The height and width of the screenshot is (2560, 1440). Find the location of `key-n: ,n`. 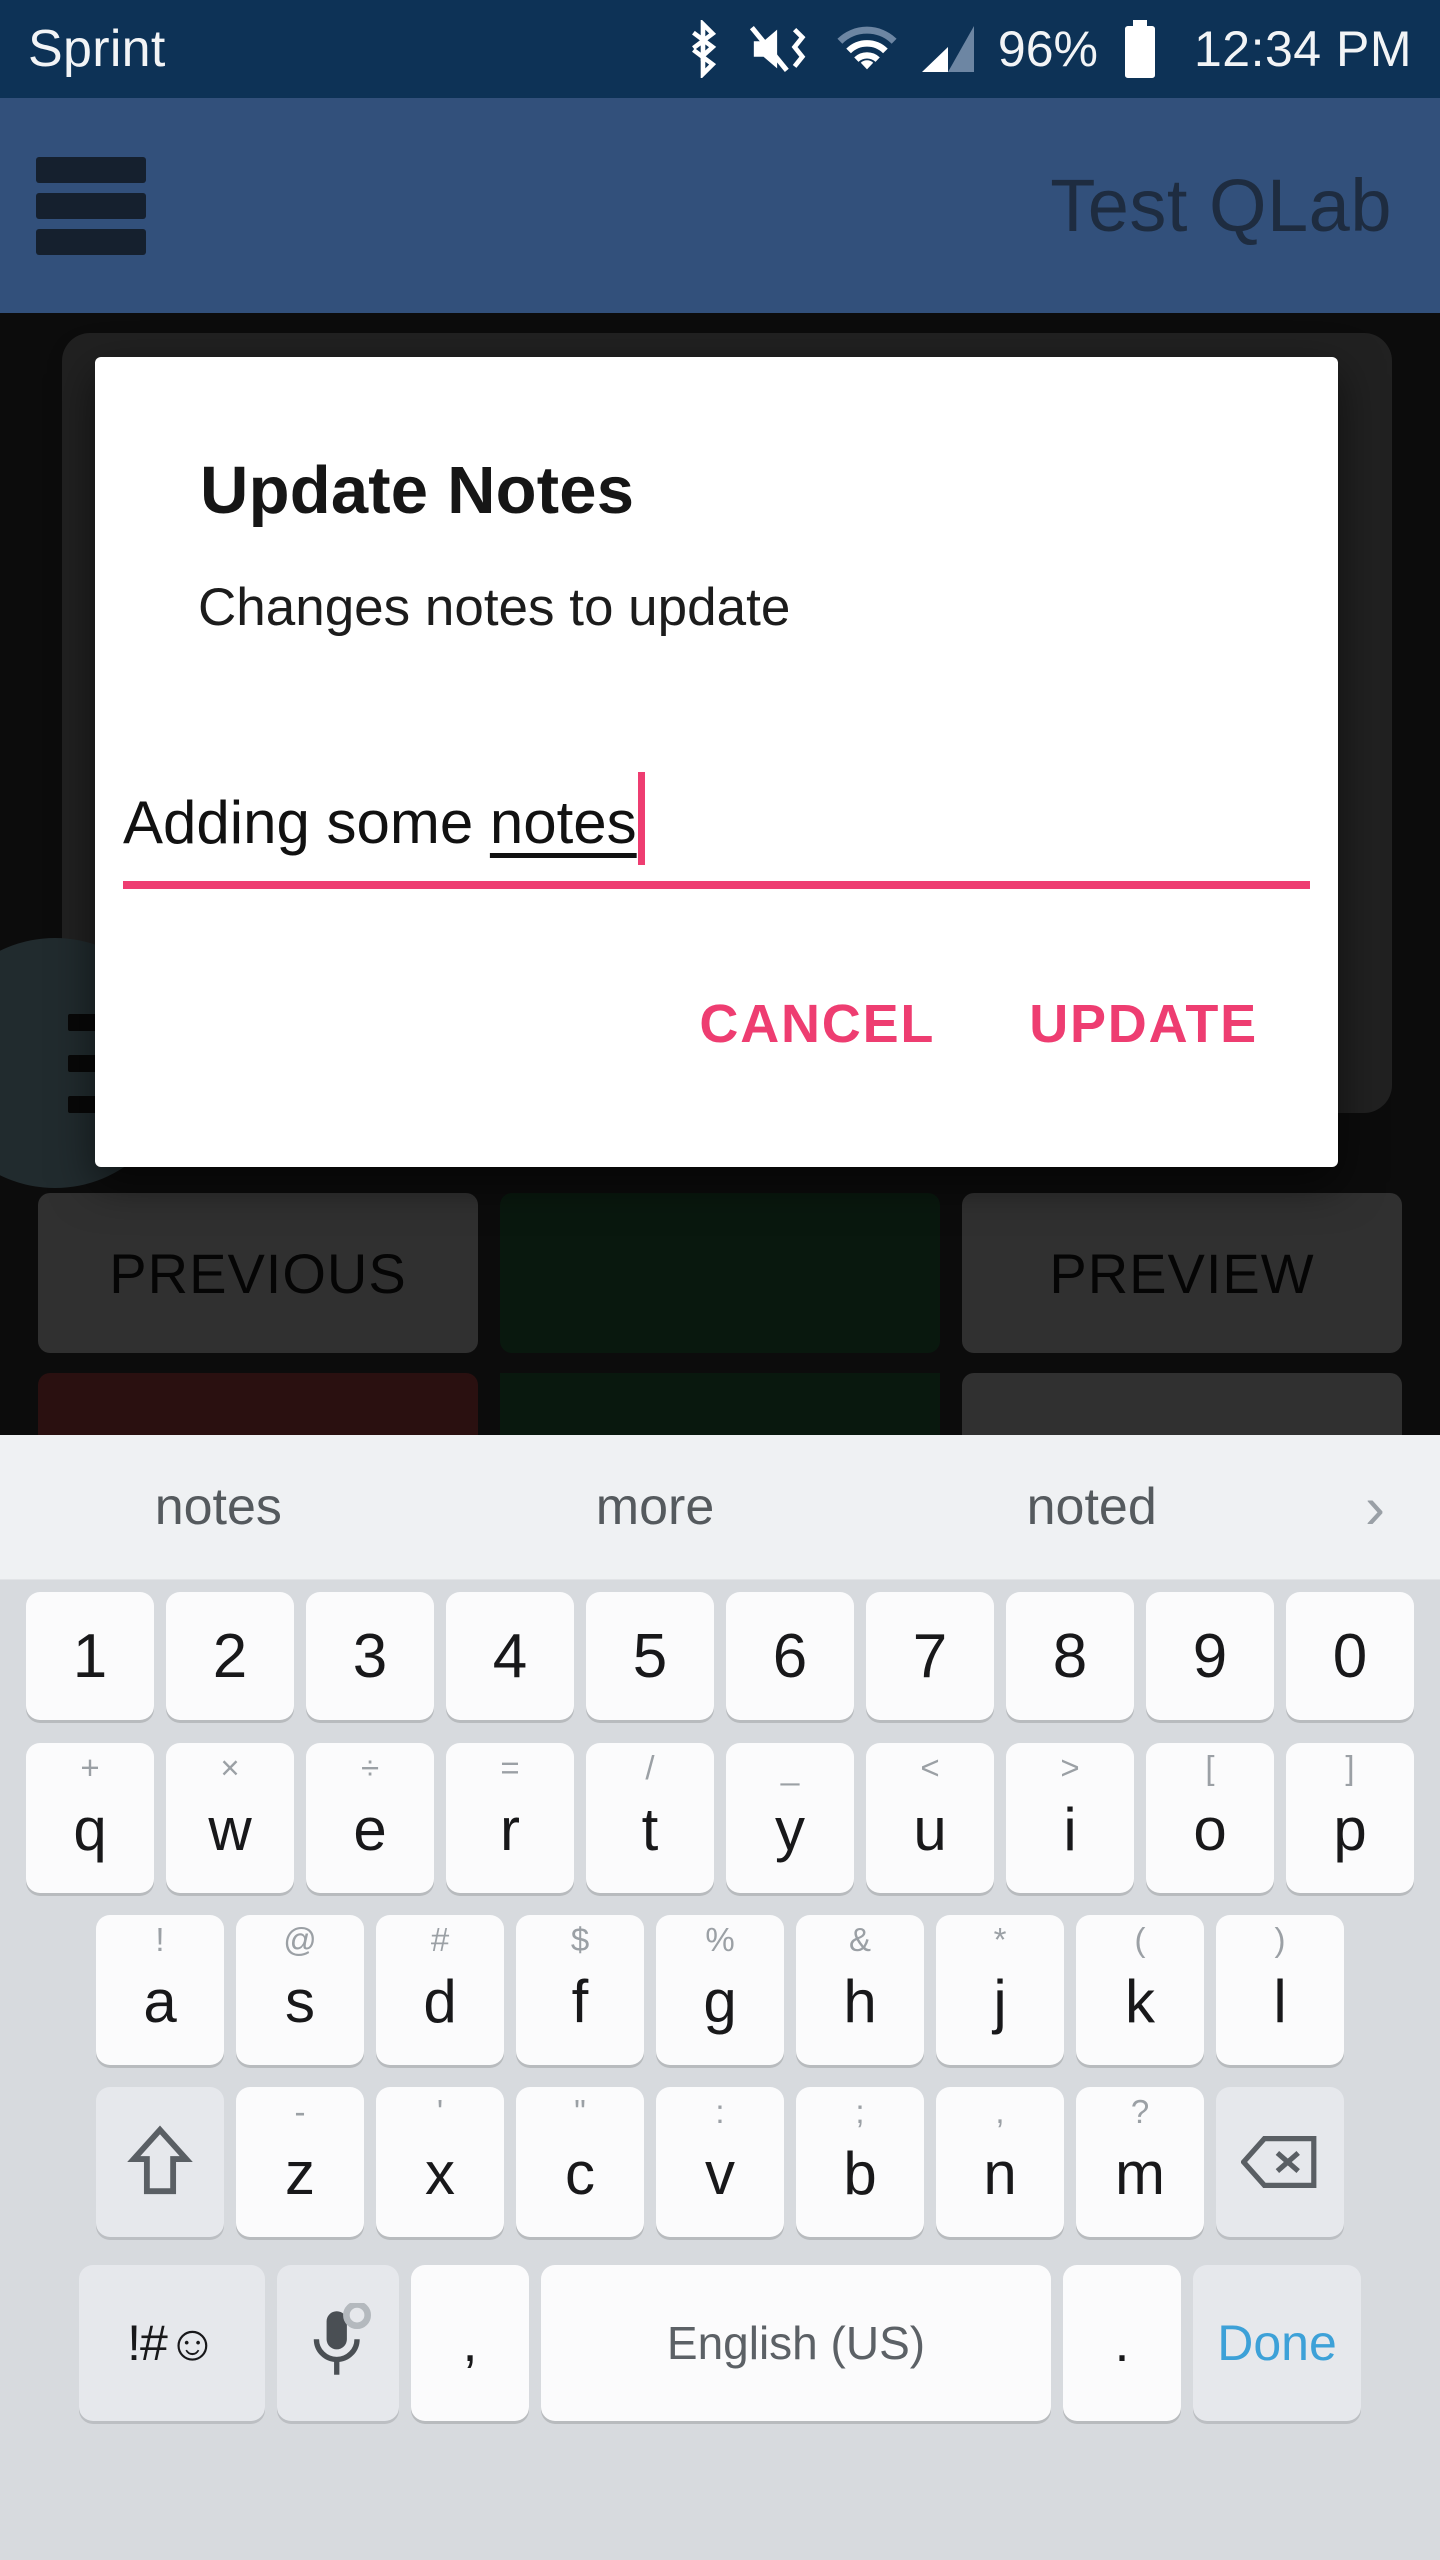

key-n: ,n is located at coordinates (1000, 2162).